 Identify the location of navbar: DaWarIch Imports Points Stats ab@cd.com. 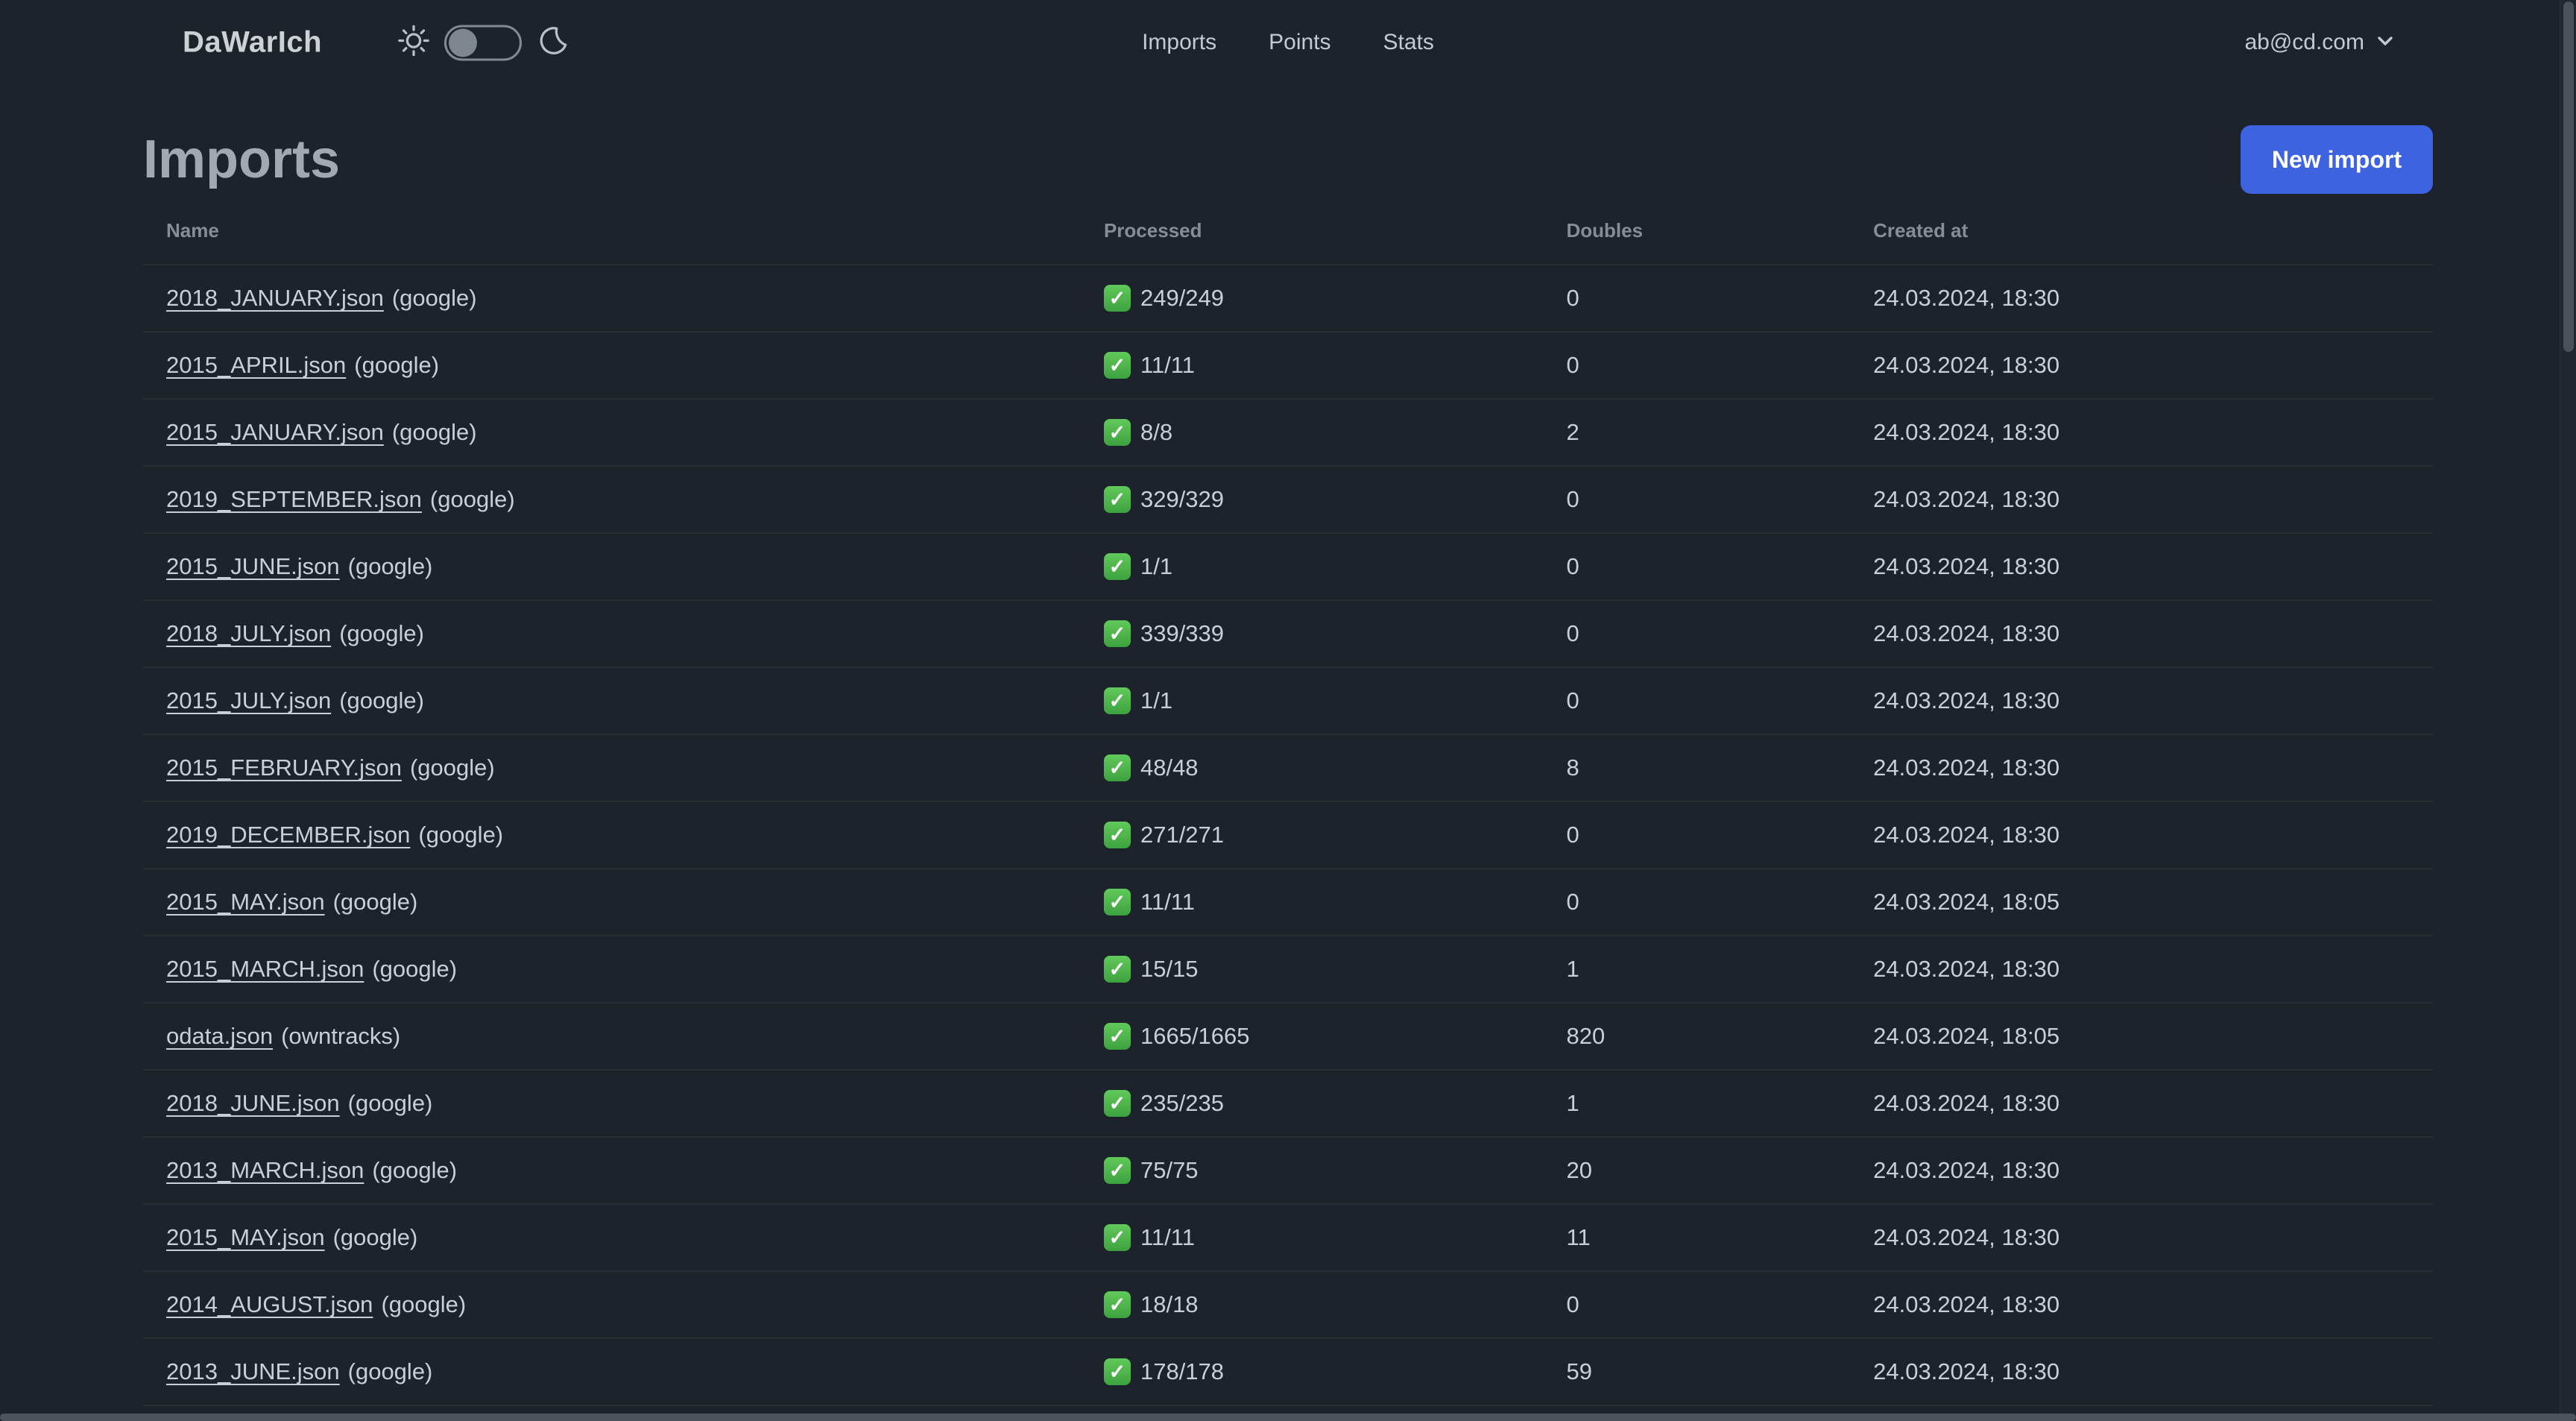
(1288, 42).